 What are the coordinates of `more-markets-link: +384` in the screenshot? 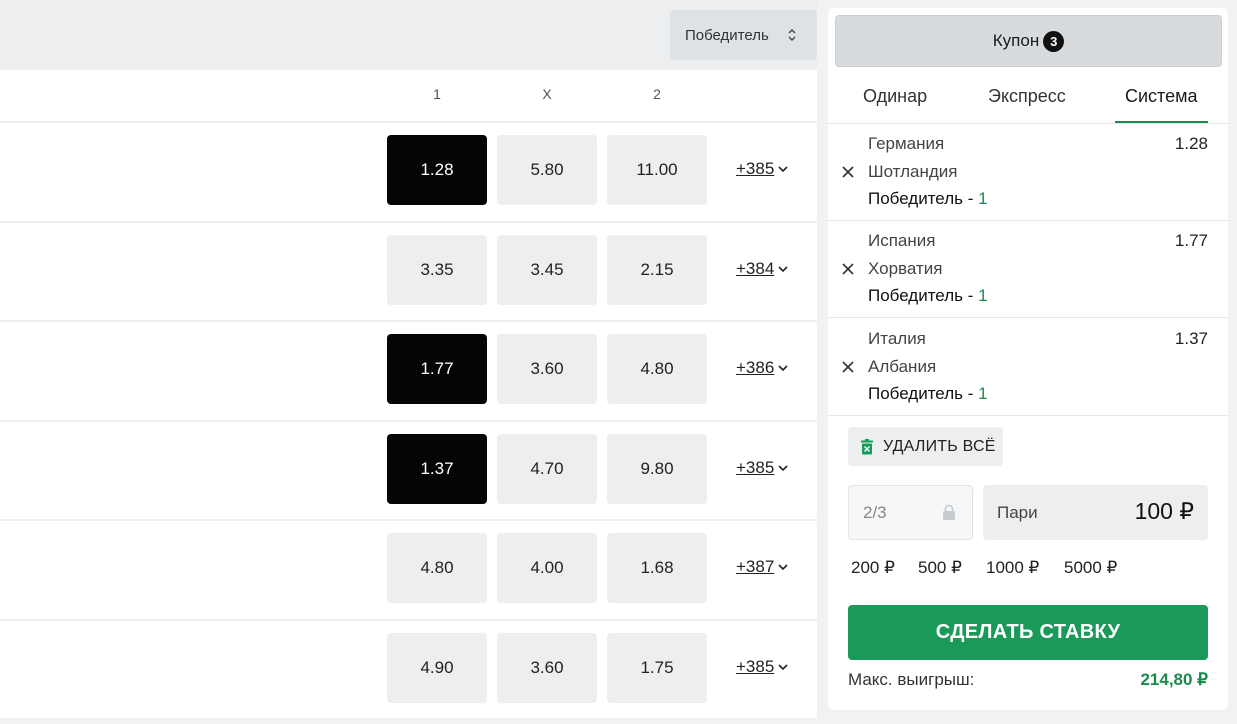 It's located at (762, 269).